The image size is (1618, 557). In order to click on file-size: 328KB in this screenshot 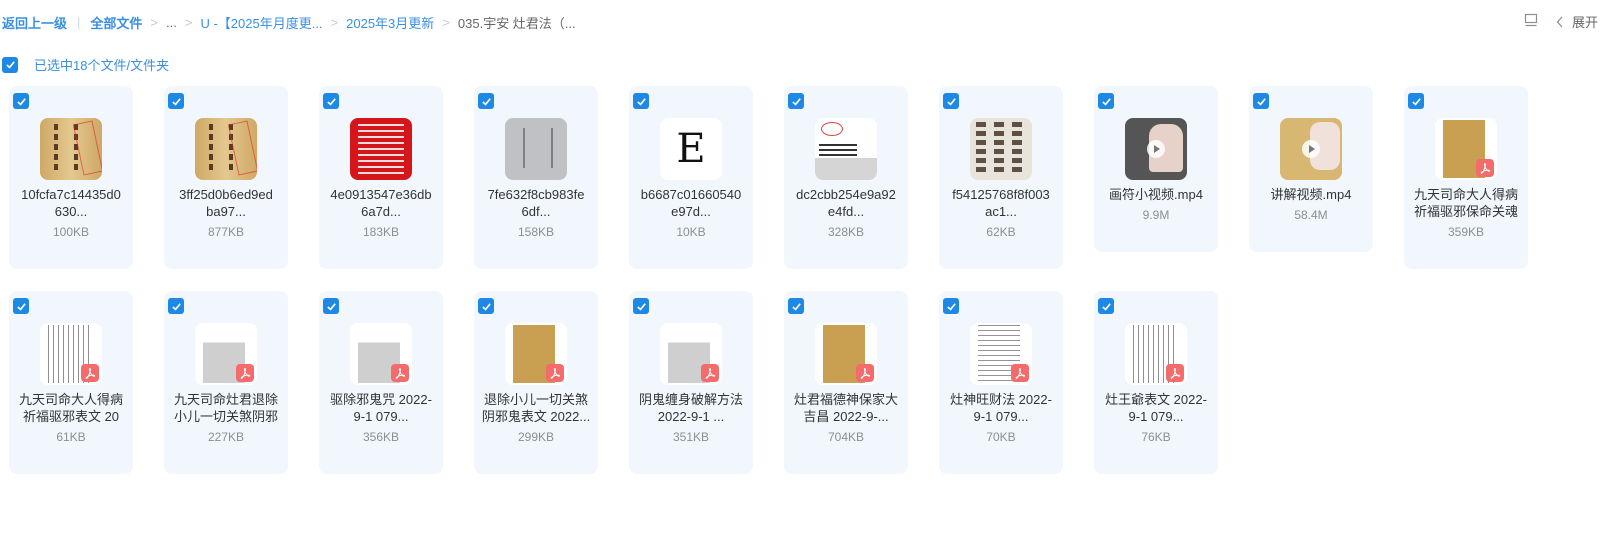, I will do `click(846, 232)`.